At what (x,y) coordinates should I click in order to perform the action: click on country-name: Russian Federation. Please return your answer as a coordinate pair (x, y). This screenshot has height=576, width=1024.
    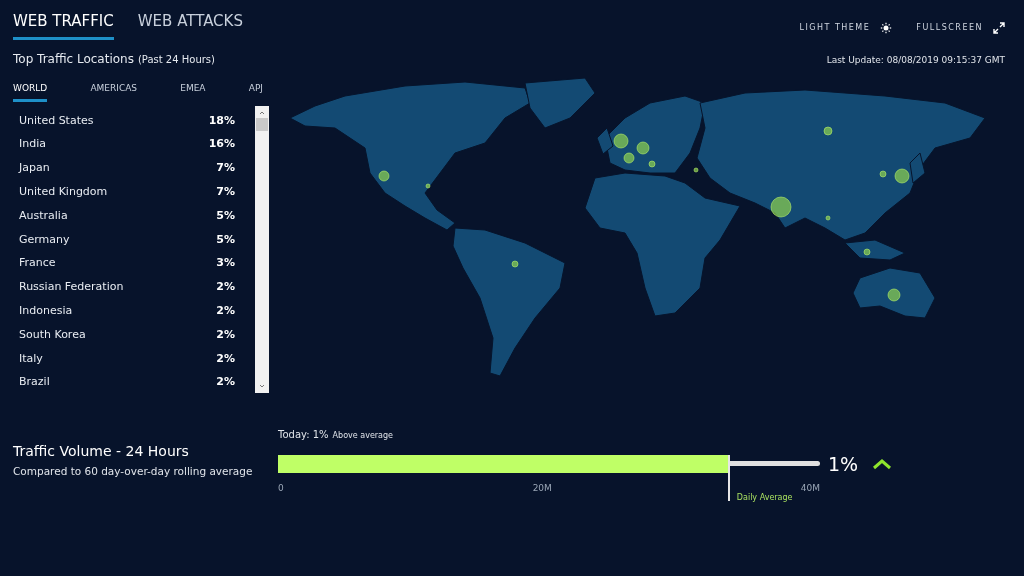
    Looking at the image, I should click on (71, 287).